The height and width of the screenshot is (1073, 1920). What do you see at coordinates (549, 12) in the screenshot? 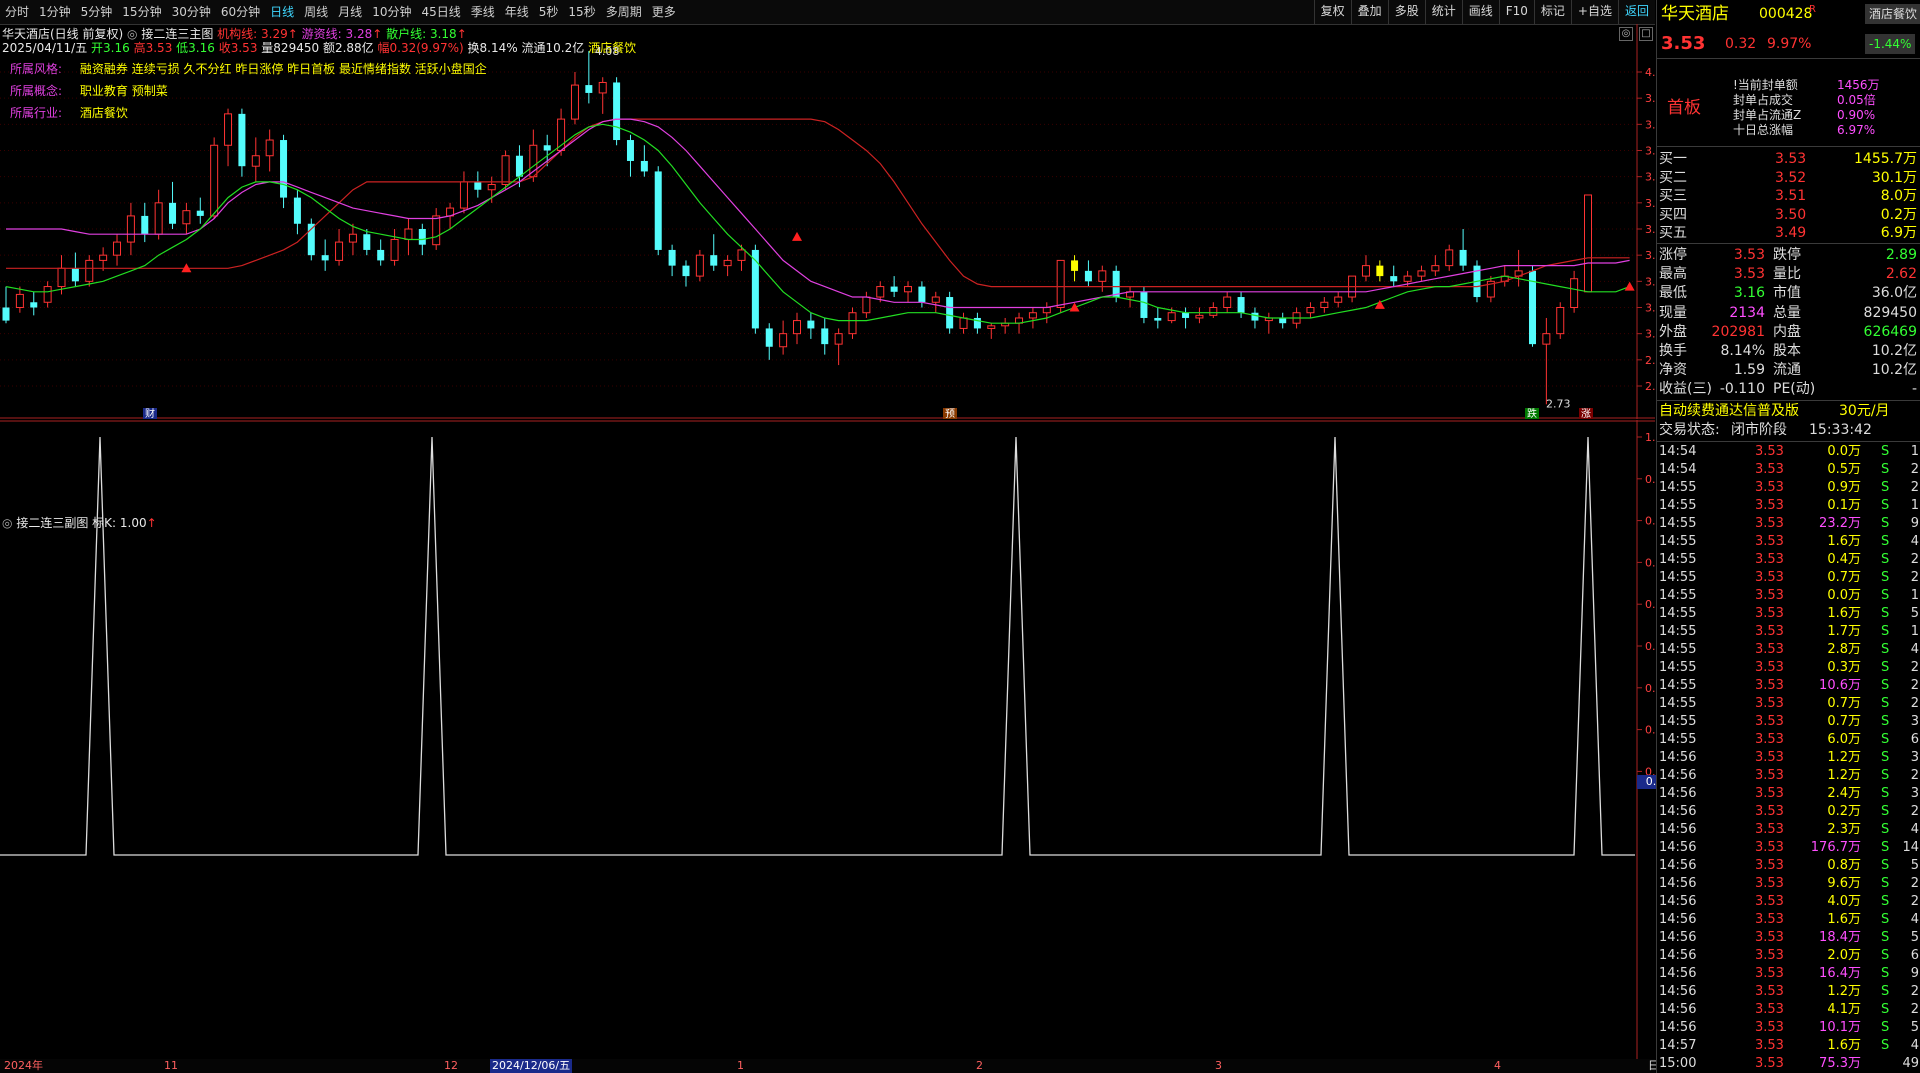
I see `period-tab: 5秒` at bounding box center [549, 12].